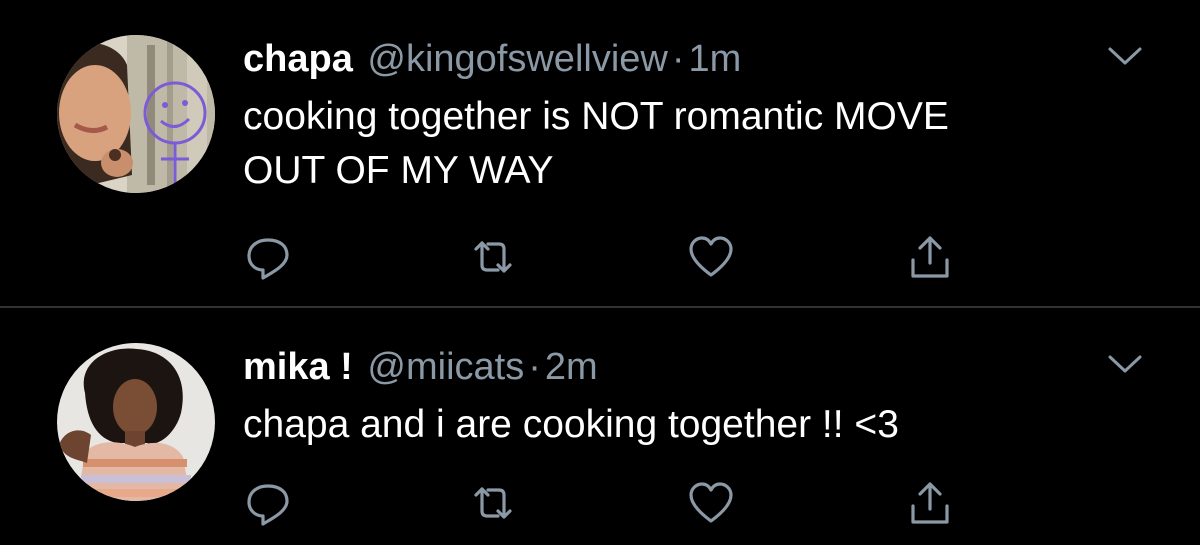  Describe the element at coordinates (298, 367) in the screenshot. I see `display-name: mika !` at that location.